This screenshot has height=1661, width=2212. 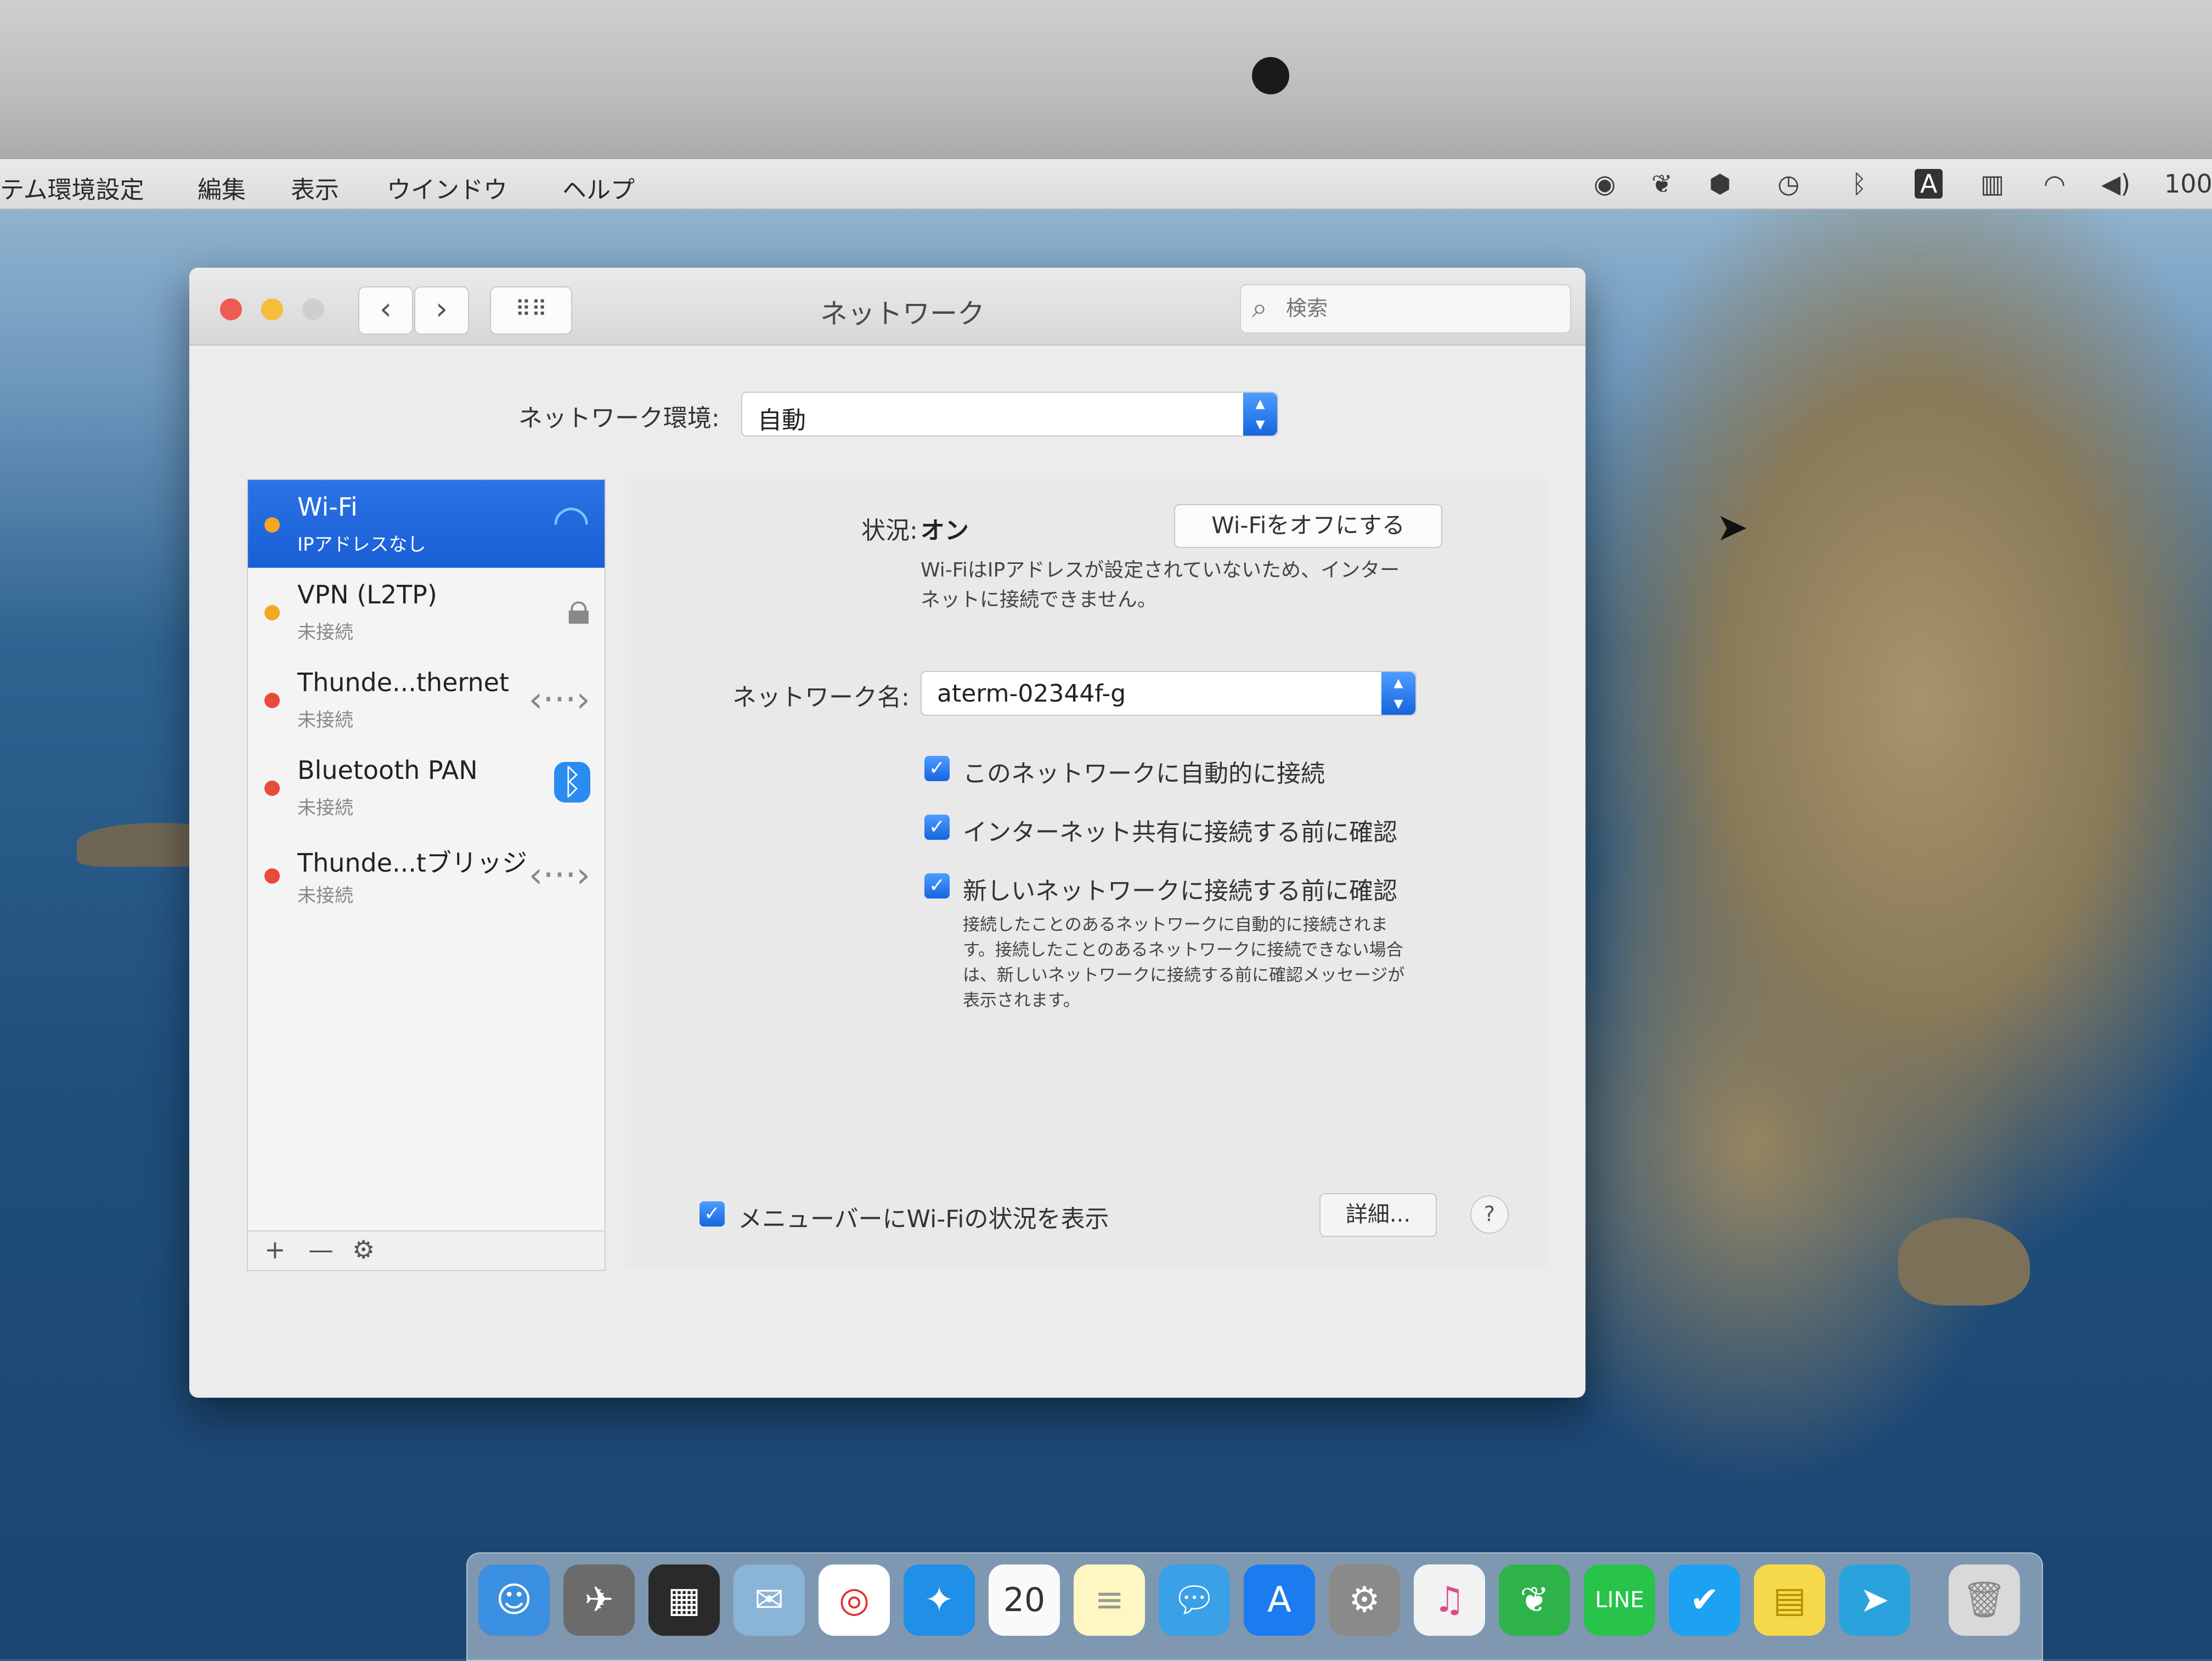 I want to click on show-in-menubar-checkbox: ✓, so click(x=712, y=1214).